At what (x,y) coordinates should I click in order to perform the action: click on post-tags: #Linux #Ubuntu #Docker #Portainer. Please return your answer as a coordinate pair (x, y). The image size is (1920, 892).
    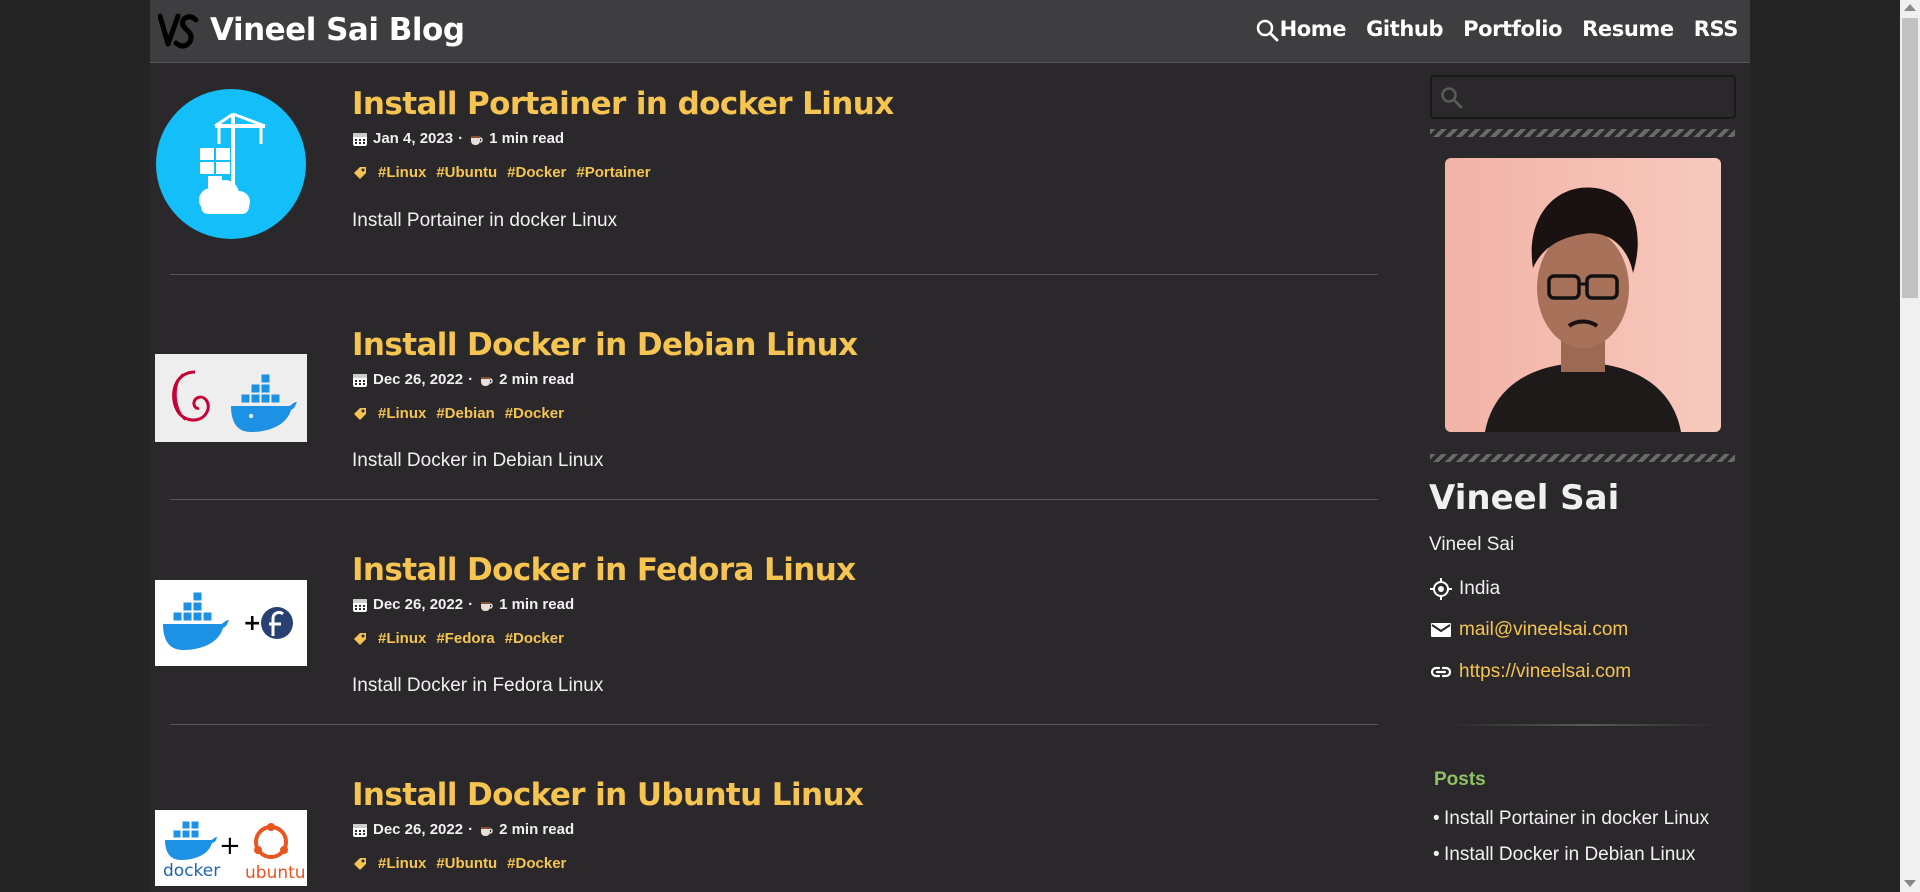
    Looking at the image, I should click on (501, 172).